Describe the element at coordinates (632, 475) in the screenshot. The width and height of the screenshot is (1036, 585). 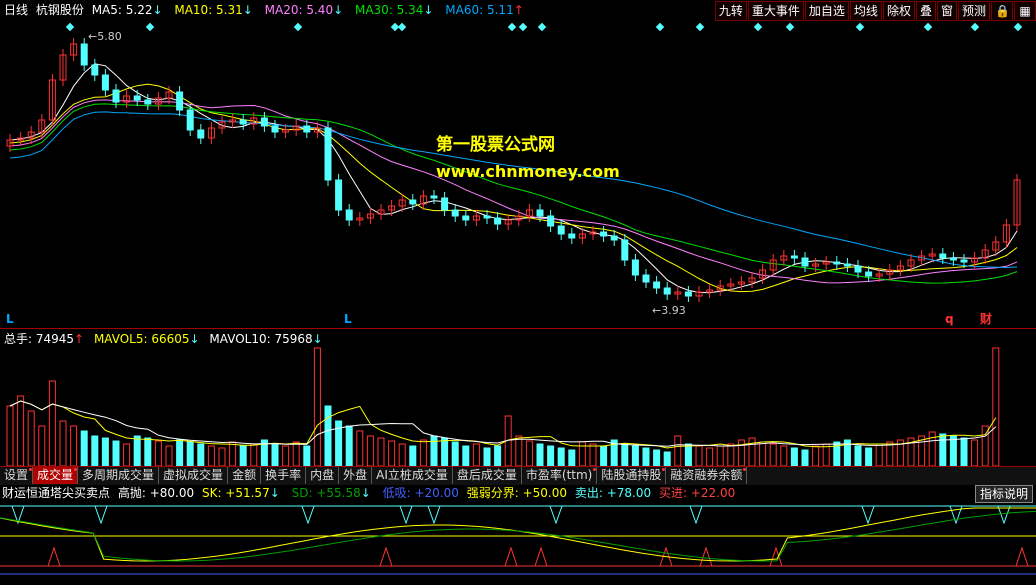
I see `tab-northbound-holdings: 陆股通持股` at that location.